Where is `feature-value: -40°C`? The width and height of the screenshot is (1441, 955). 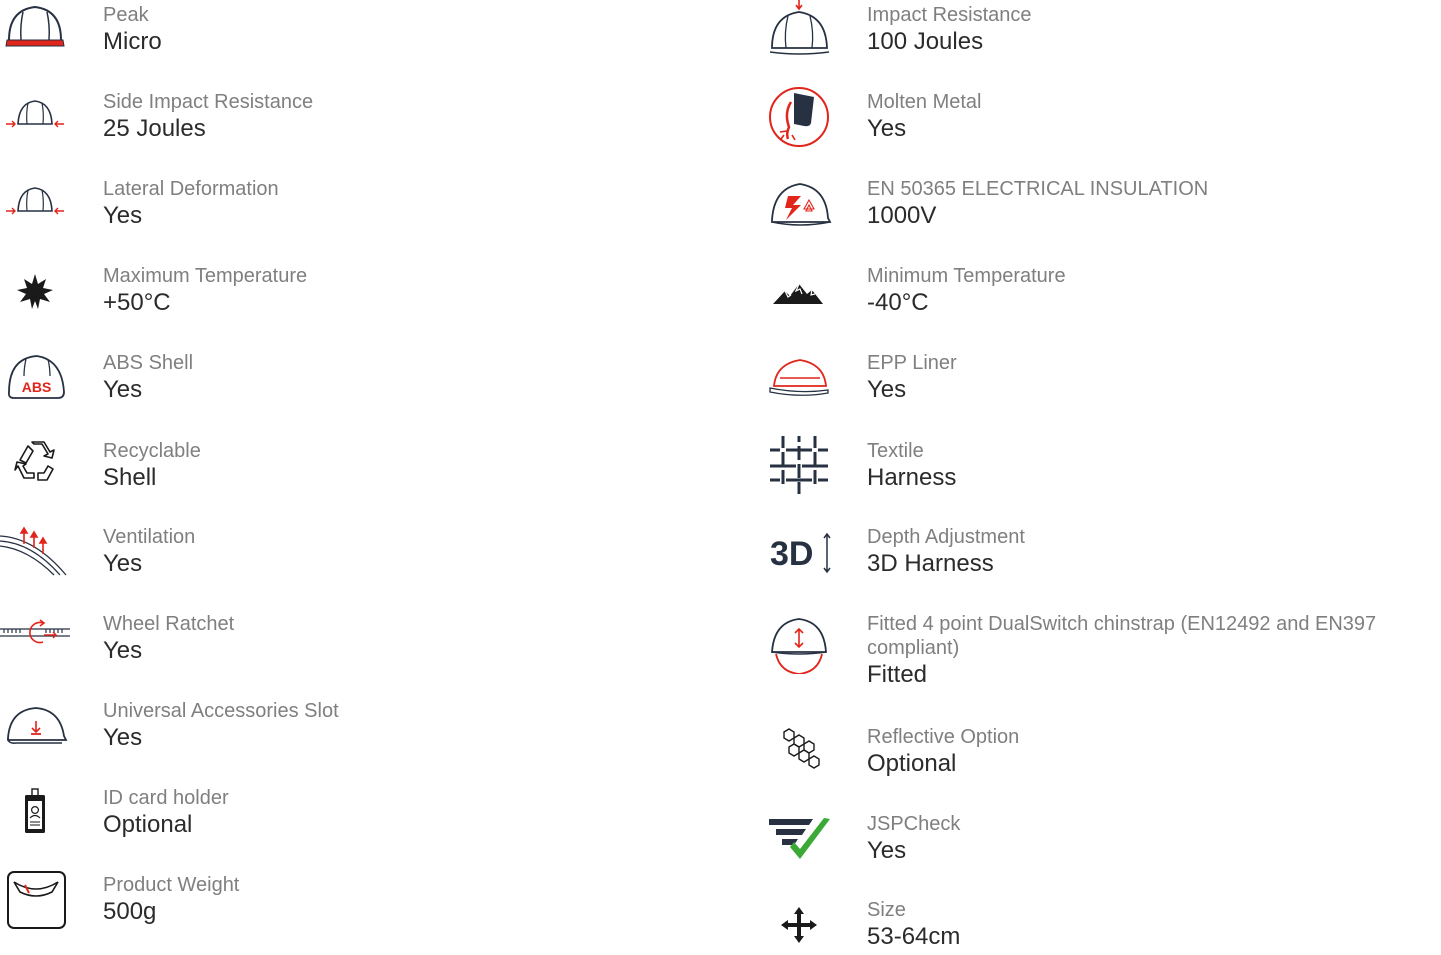 feature-value: -40°C is located at coordinates (898, 302).